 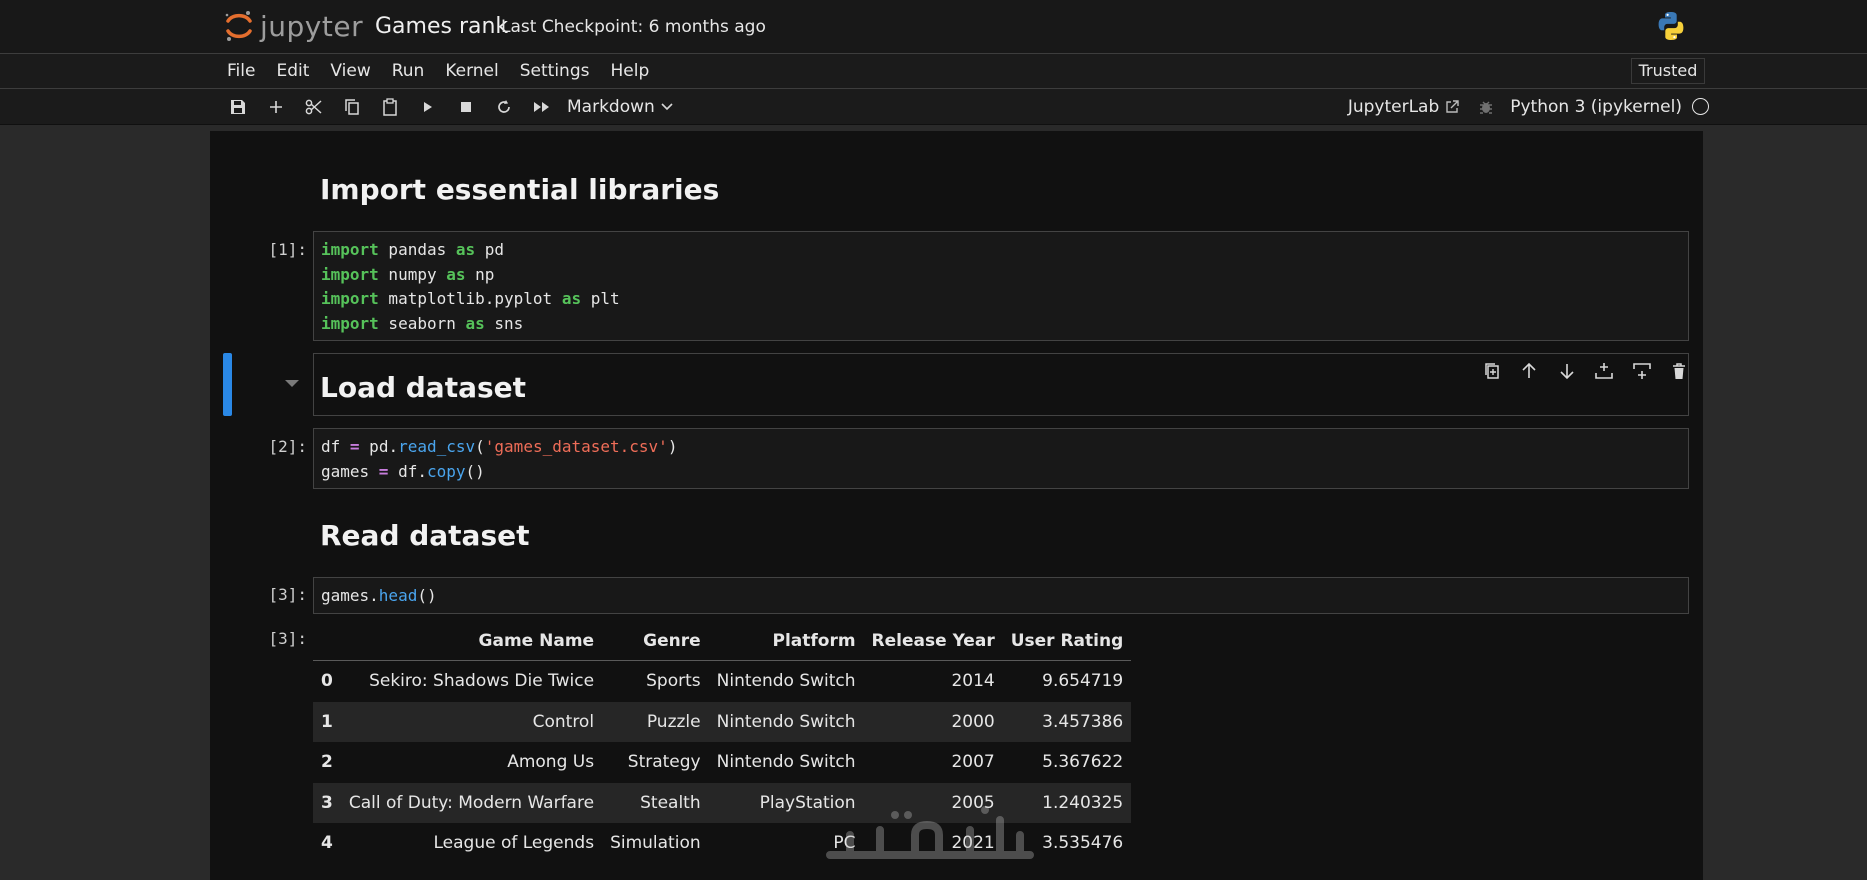 I want to click on code-line: import pandas as pd, so click(x=413, y=249).